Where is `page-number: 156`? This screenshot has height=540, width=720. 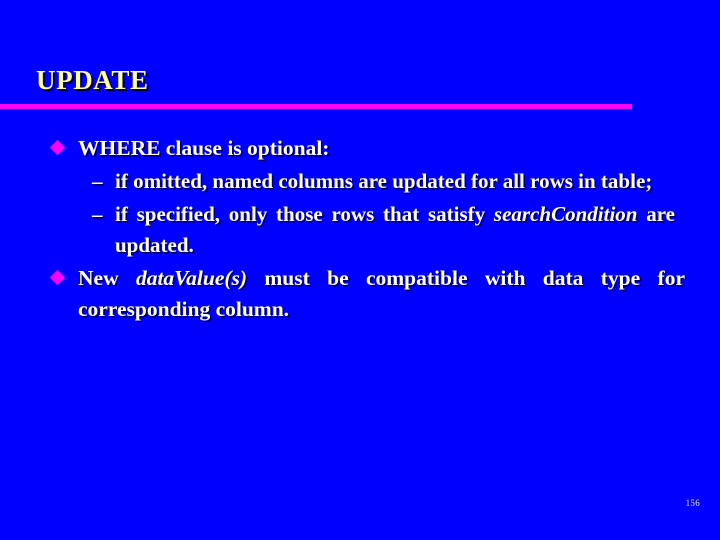 page-number: 156 is located at coordinates (692, 503).